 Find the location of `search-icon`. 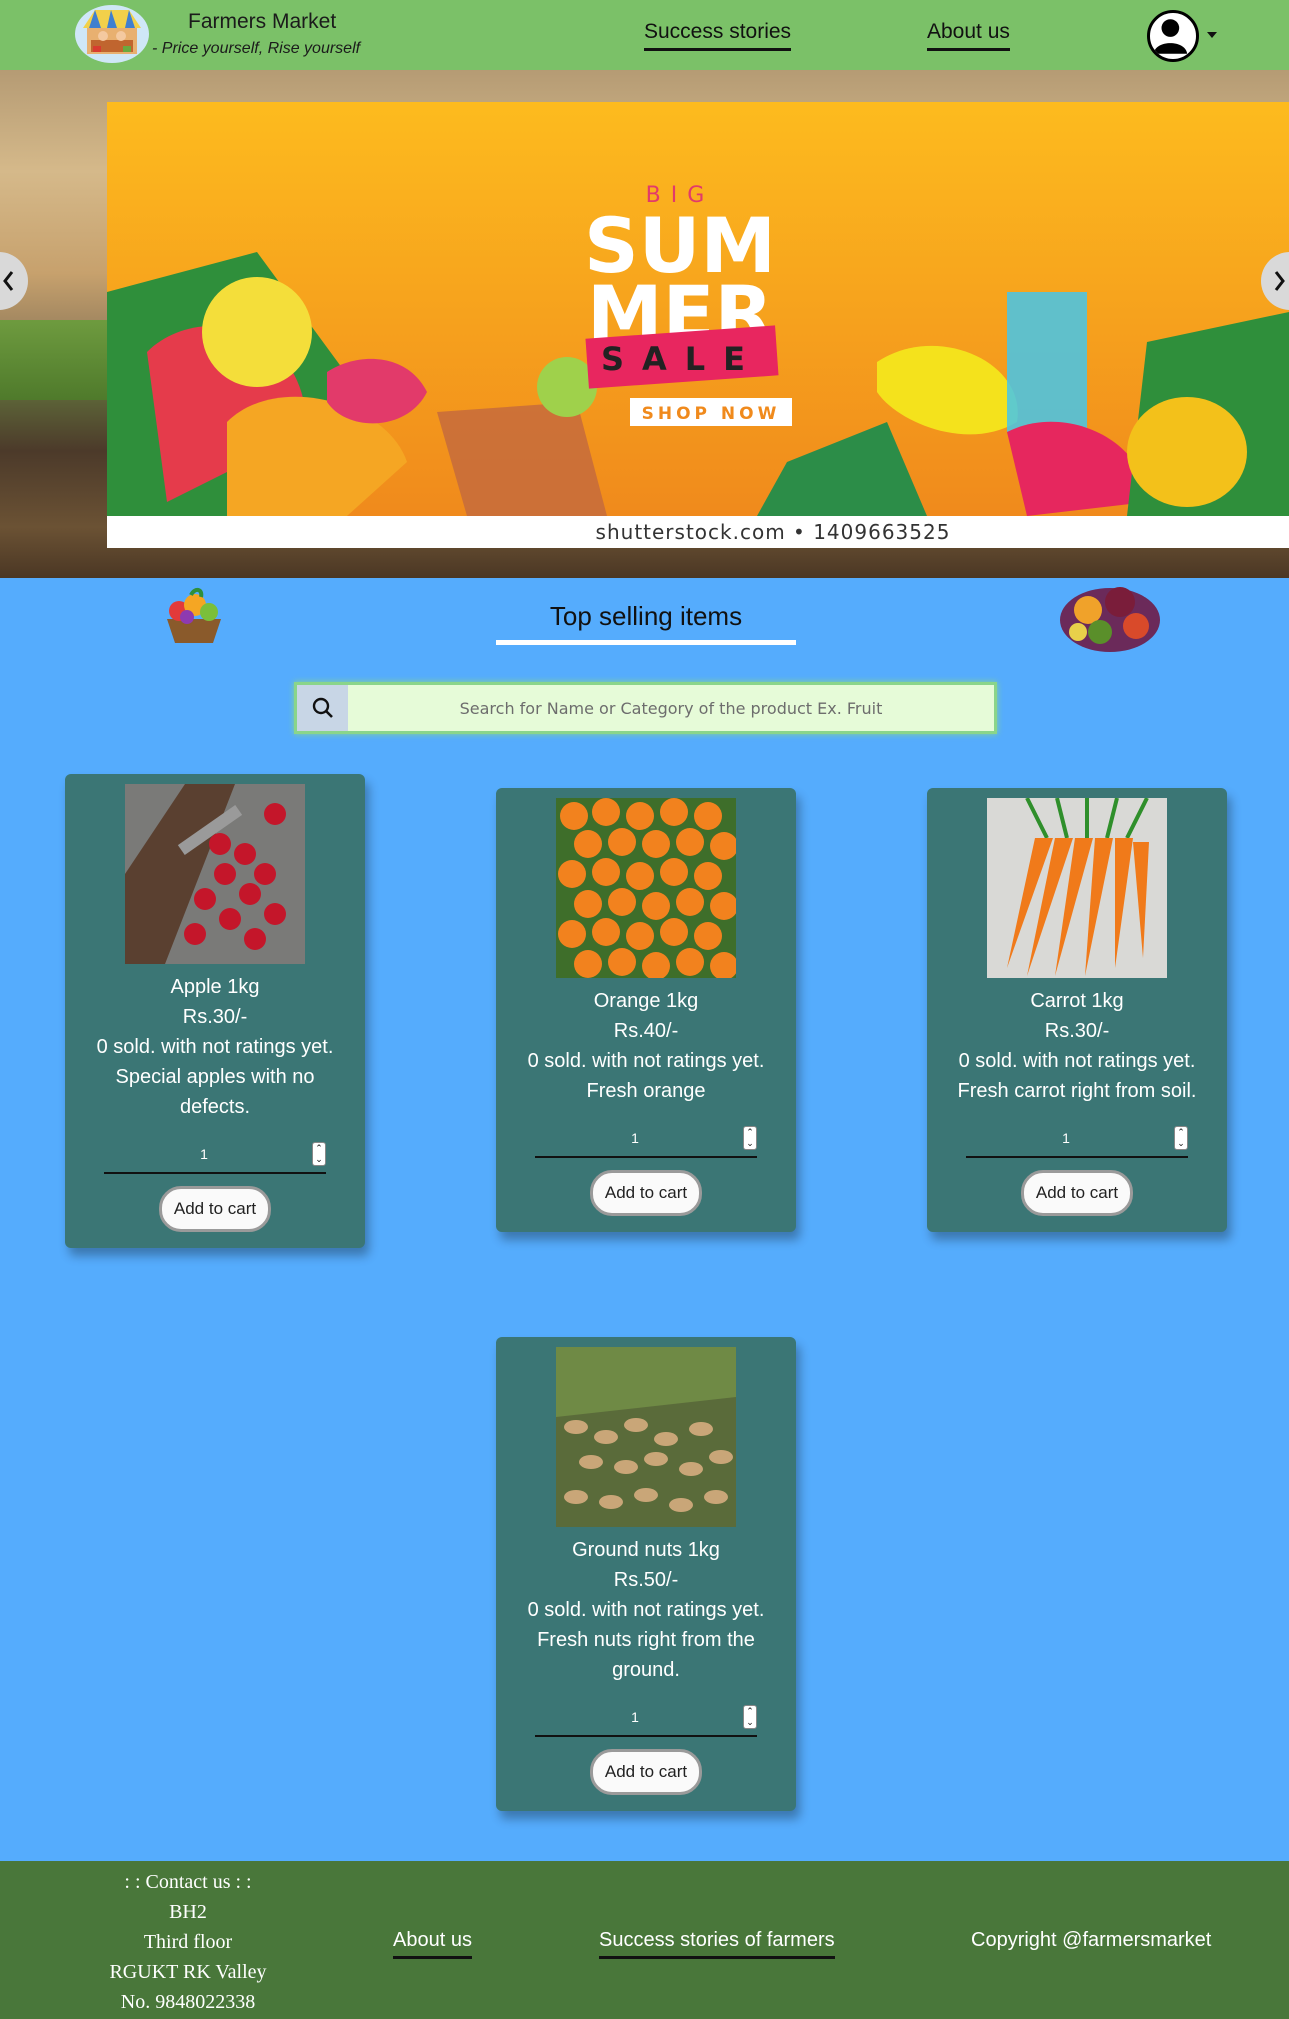

search-icon is located at coordinates (322, 707).